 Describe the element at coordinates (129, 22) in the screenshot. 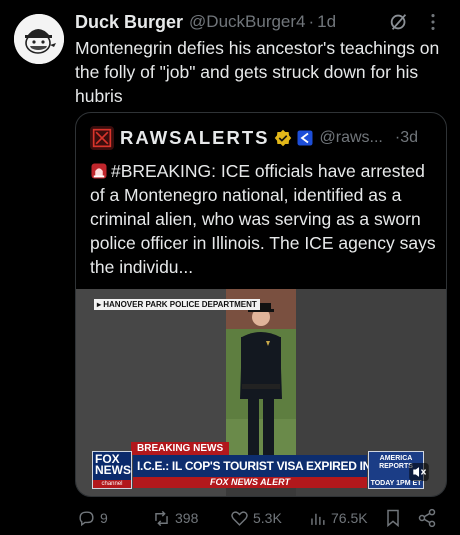

I see `display-name: Duck Burger` at that location.